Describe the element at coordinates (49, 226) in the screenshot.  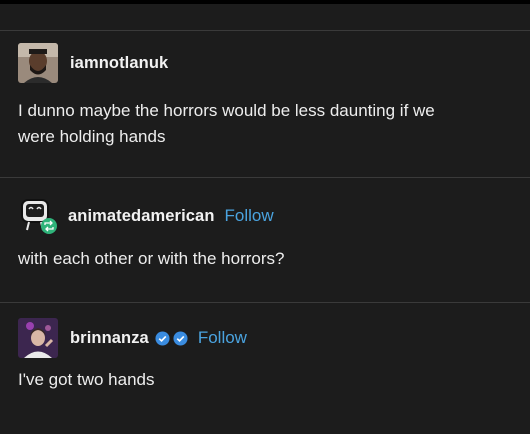
I see `reblog-badge-icon` at that location.